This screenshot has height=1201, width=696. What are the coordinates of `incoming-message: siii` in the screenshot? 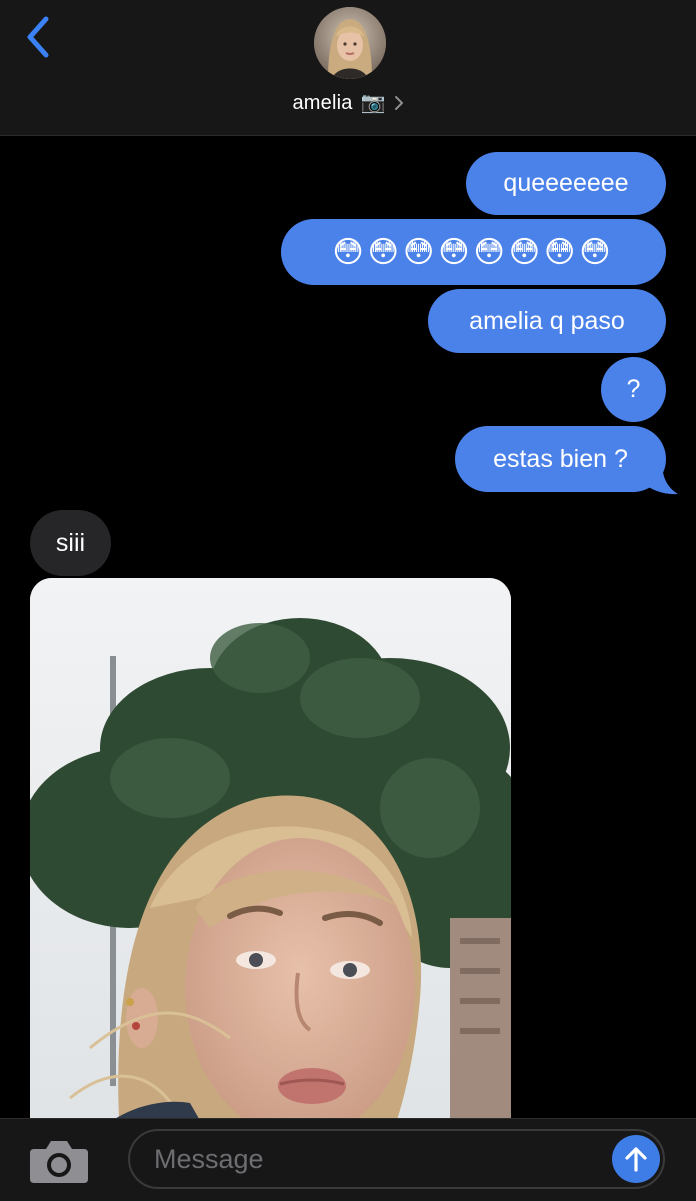 It's located at (70, 543).